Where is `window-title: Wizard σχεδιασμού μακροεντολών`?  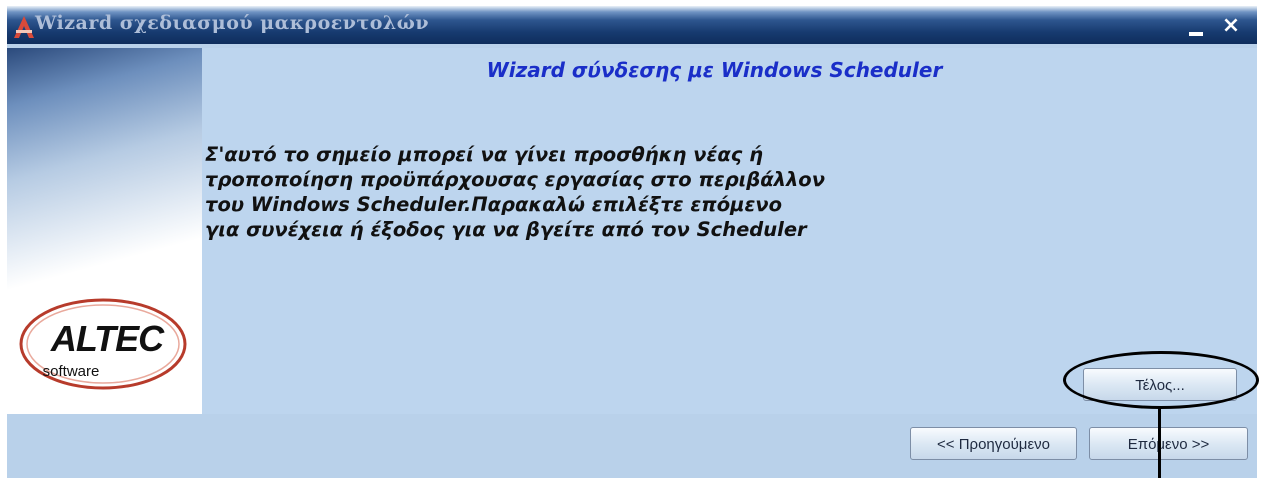 window-title: Wizard σχεδιασμού μακροεντολών is located at coordinates (232, 23).